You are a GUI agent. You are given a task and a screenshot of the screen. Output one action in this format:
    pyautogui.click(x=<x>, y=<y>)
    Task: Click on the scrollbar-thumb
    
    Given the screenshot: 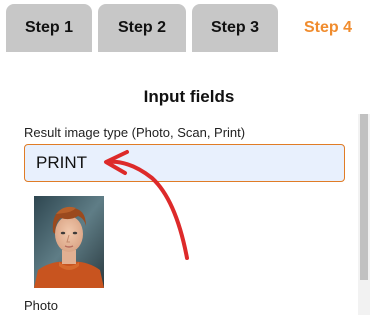 What is the action you would take?
    pyautogui.click(x=364, y=197)
    